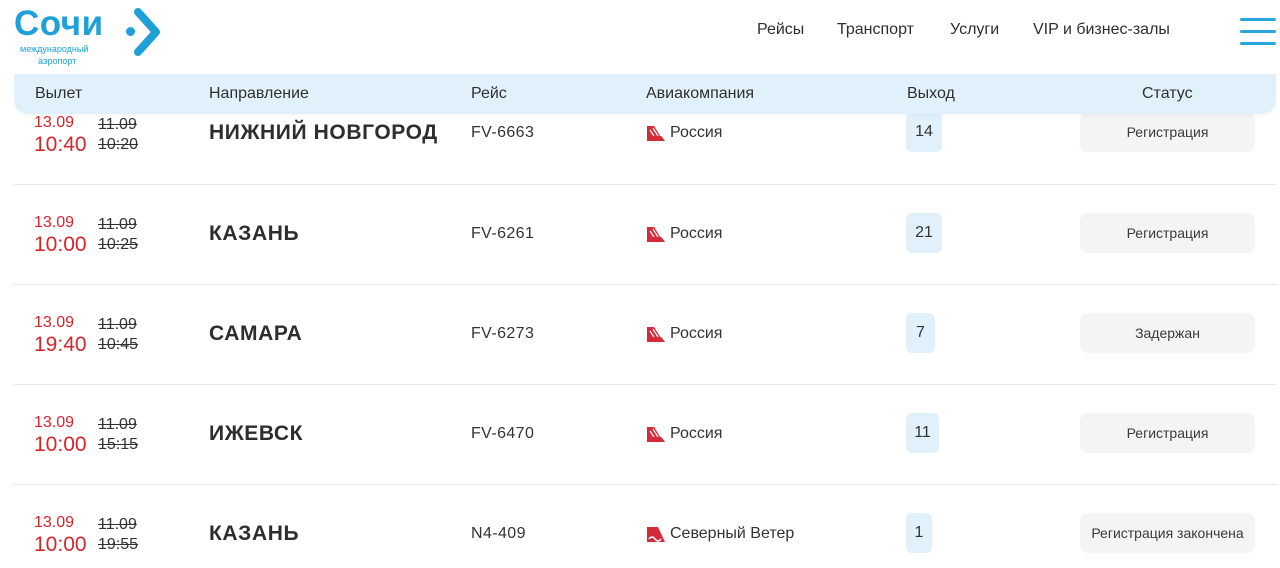  What do you see at coordinates (700, 93) in the screenshot?
I see `column-header-airline: Авиакомпания` at bounding box center [700, 93].